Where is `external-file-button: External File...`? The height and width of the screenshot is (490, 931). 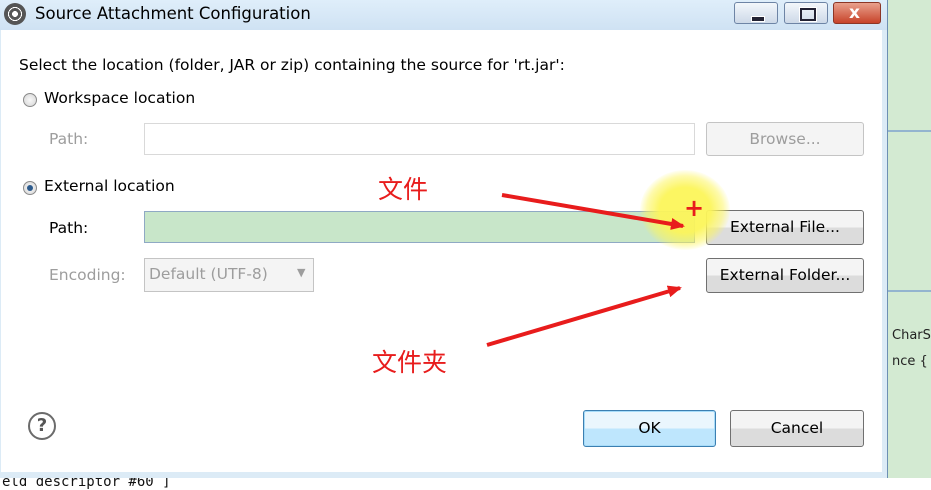
external-file-button: External File... is located at coordinates (785, 227).